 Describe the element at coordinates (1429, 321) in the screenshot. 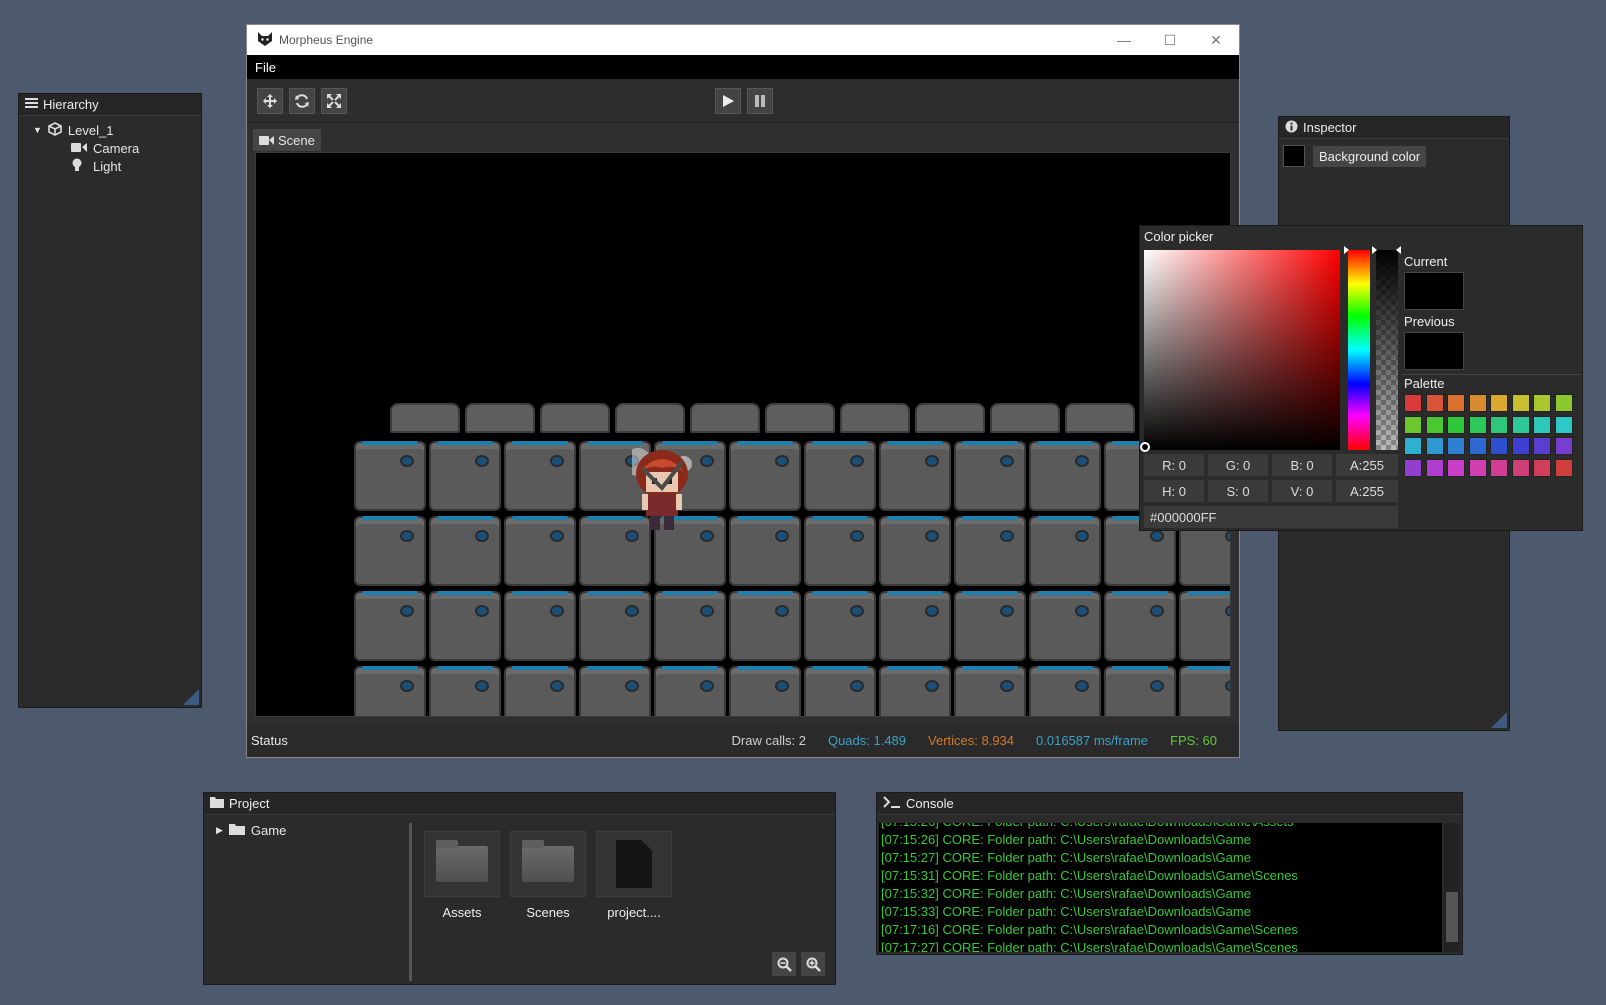

I see `previous-label: Previous` at that location.